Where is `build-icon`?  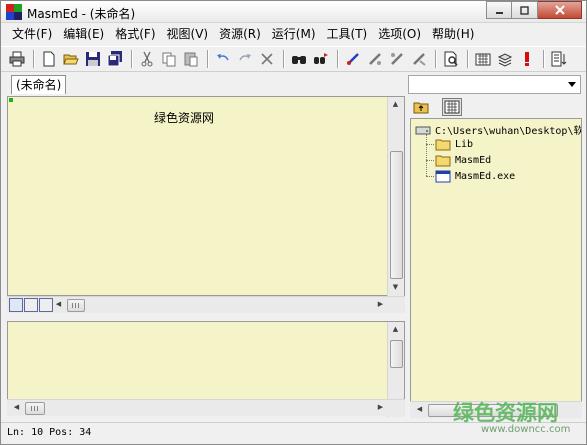 build-icon is located at coordinates (397, 59).